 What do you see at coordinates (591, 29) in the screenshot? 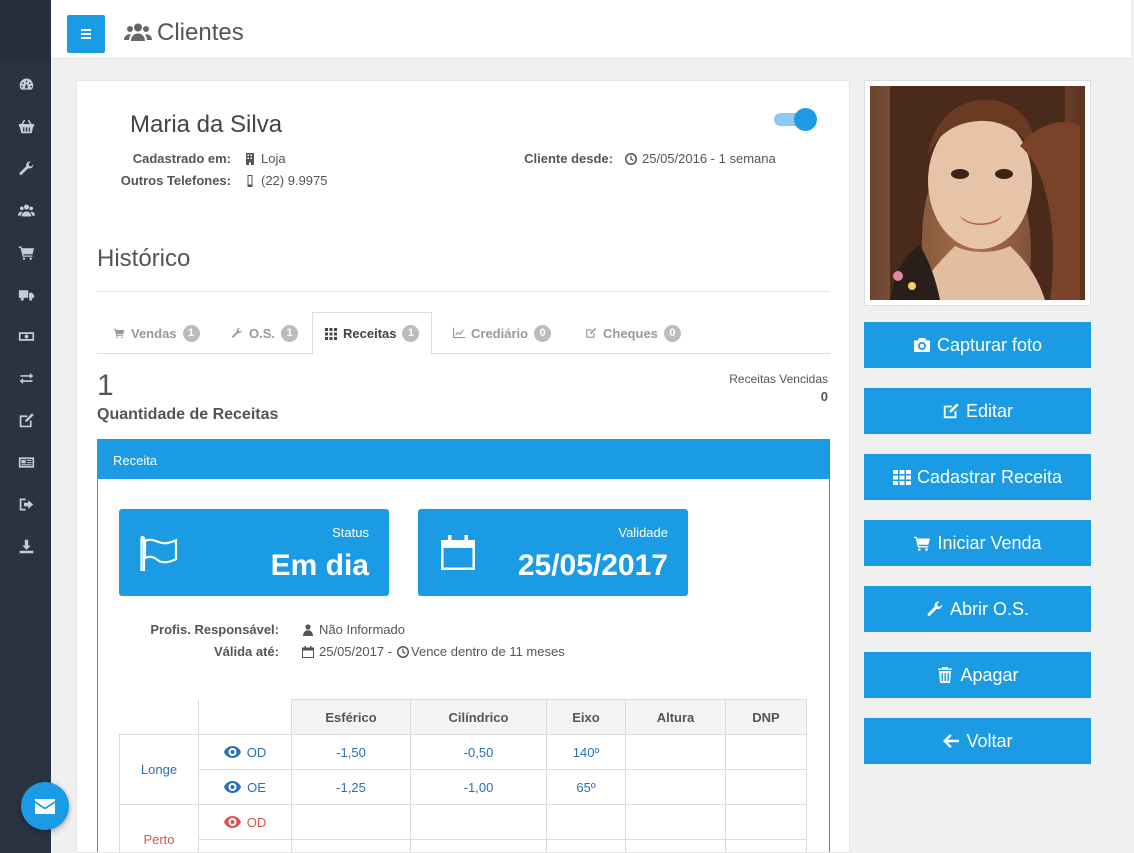
I see `top-bar: Clientes` at bounding box center [591, 29].